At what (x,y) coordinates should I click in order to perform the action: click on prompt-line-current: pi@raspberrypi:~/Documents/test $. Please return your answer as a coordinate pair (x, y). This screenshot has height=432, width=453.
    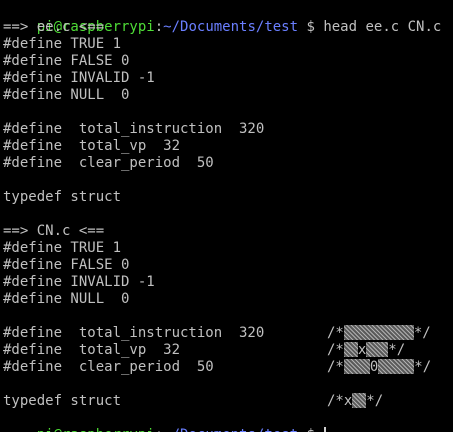
    Looking at the image, I should click on (165, 421).